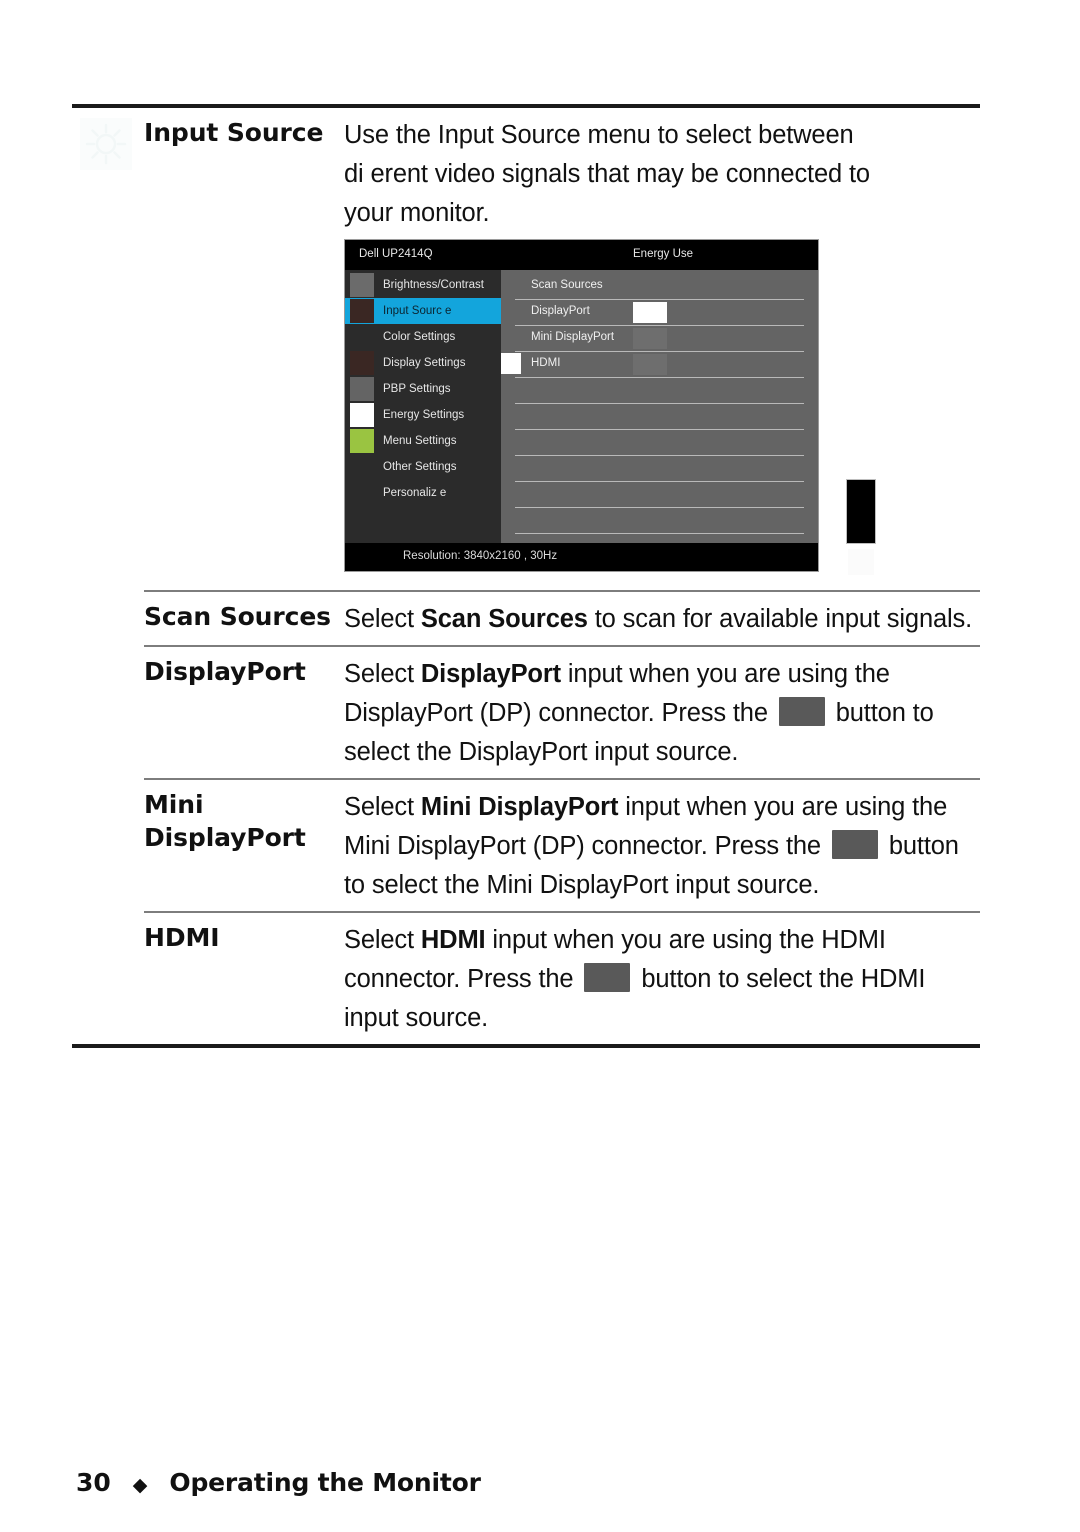 This screenshot has width=1080, height=1532. Describe the element at coordinates (546, 363) in the screenshot. I see `osd-option-label: HDMI` at that location.